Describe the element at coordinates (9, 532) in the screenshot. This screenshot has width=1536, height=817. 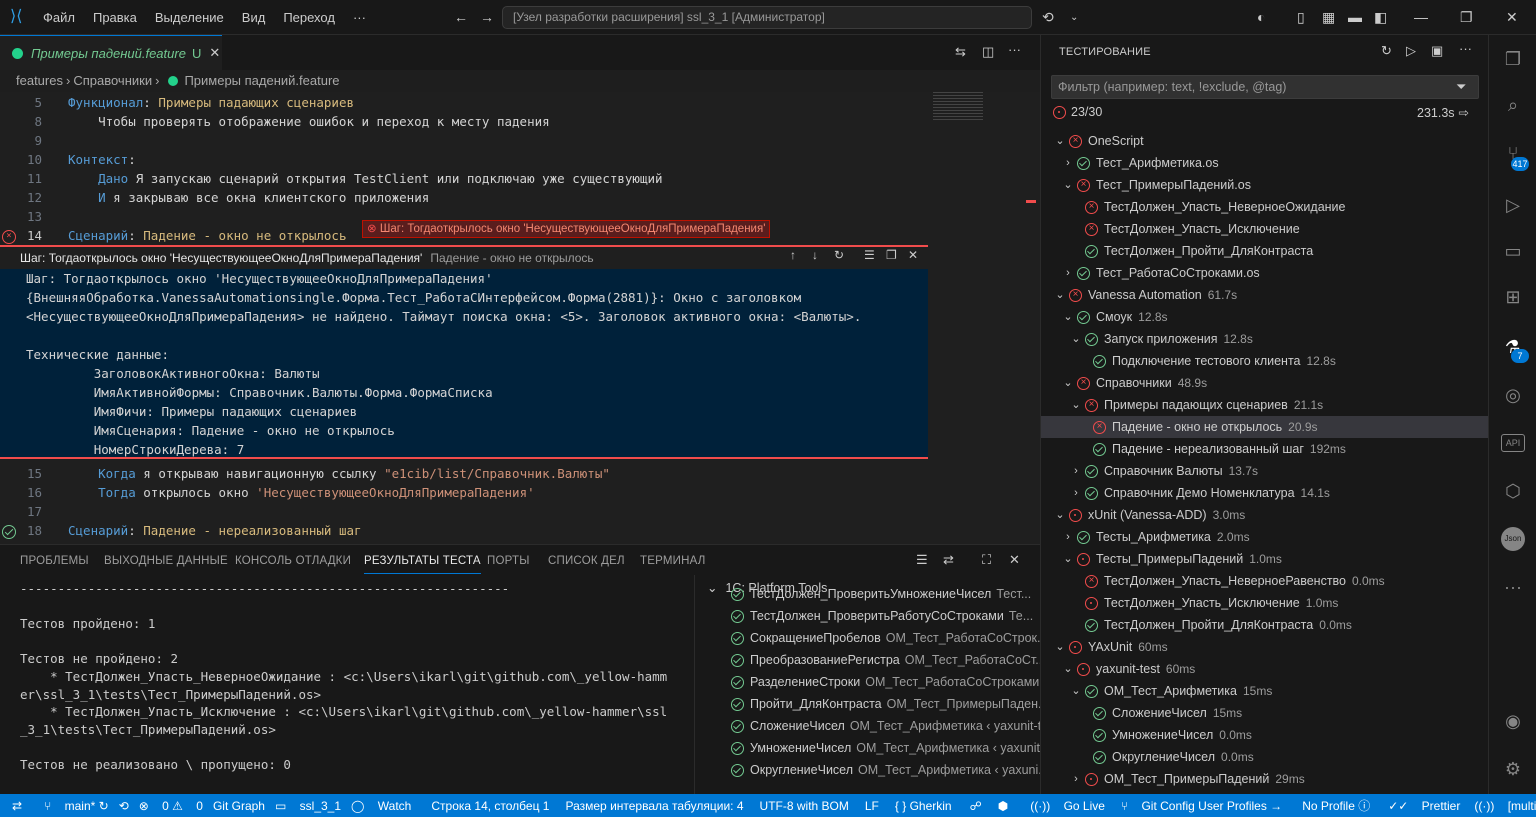
I see `passed-test-gutter-icon` at that location.